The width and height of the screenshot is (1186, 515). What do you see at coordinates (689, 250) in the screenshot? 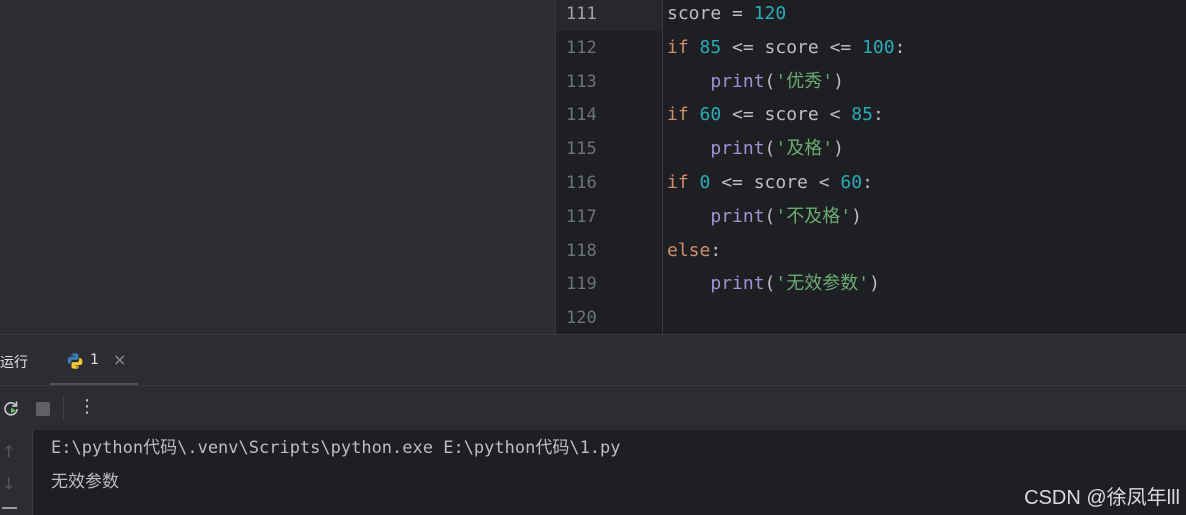
I see `code-token: else` at bounding box center [689, 250].